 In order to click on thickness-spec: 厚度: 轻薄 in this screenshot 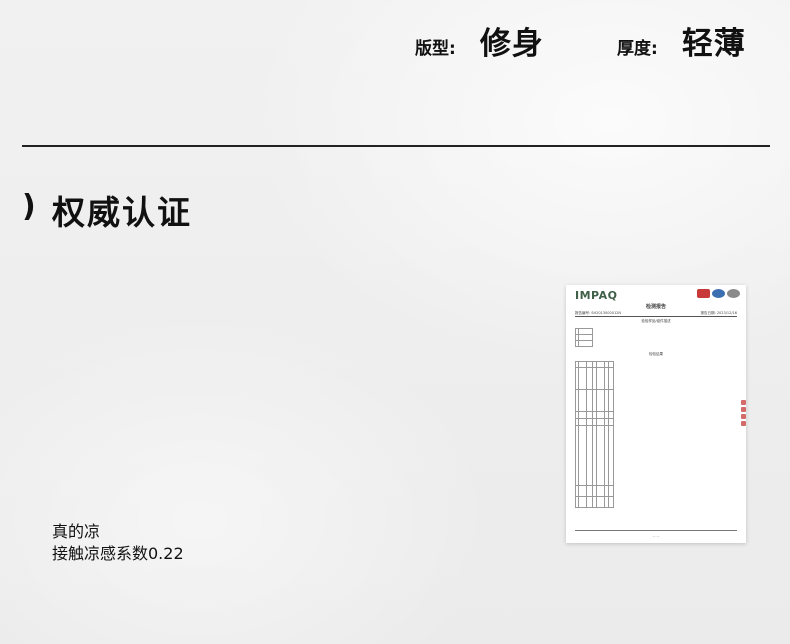, I will do `click(681, 40)`.